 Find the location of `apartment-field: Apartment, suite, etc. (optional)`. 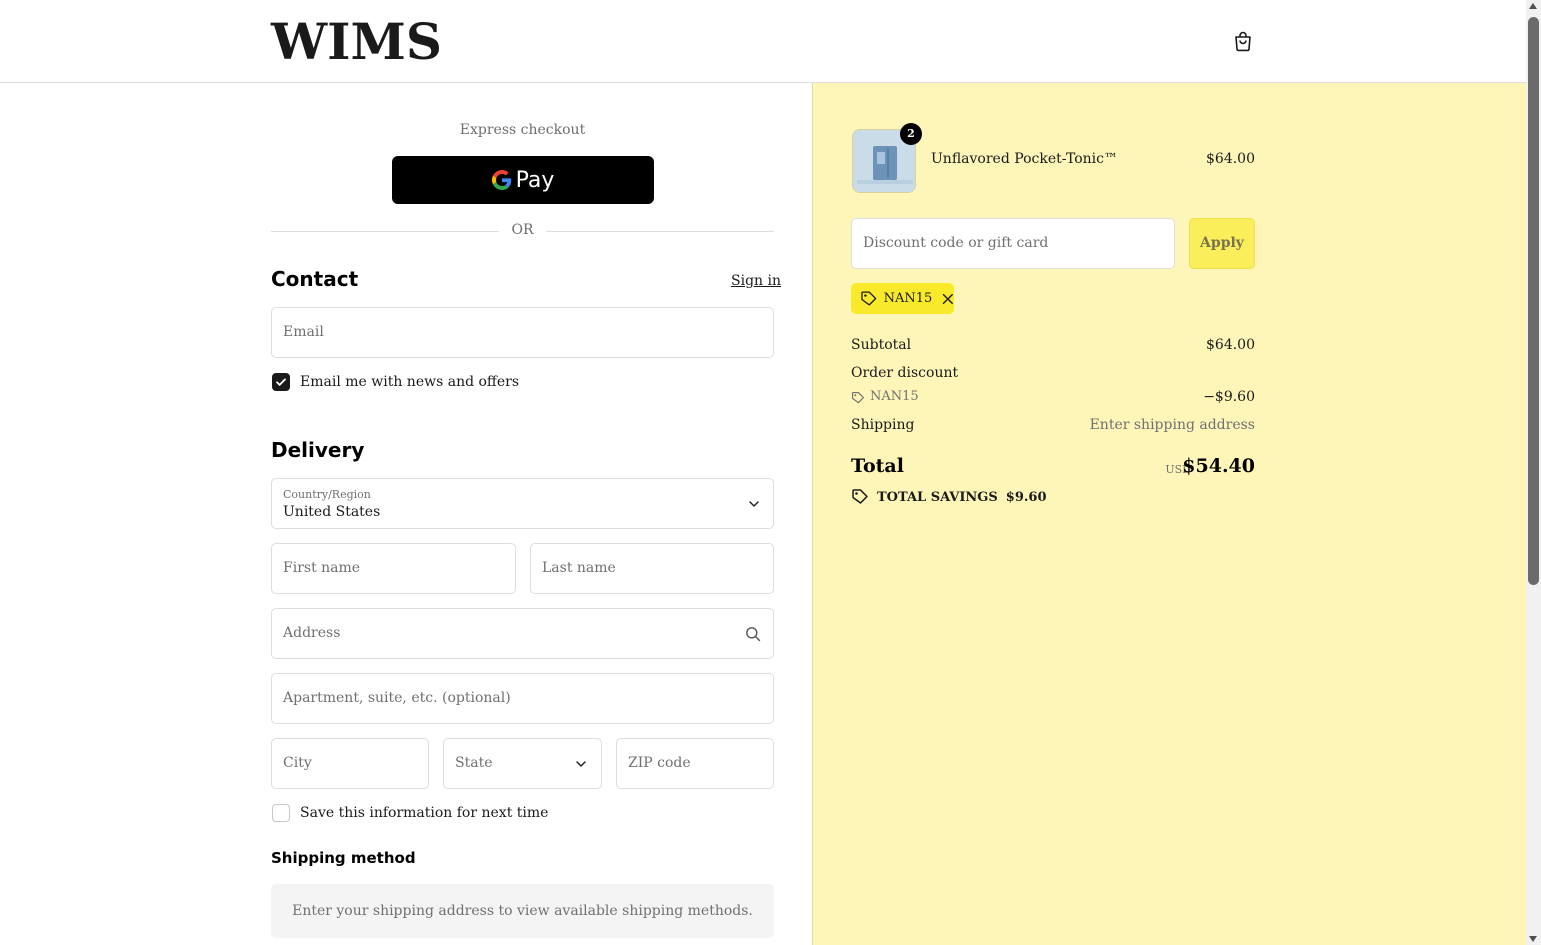

apartment-field: Apartment, suite, etc. (optional) is located at coordinates (522, 698).